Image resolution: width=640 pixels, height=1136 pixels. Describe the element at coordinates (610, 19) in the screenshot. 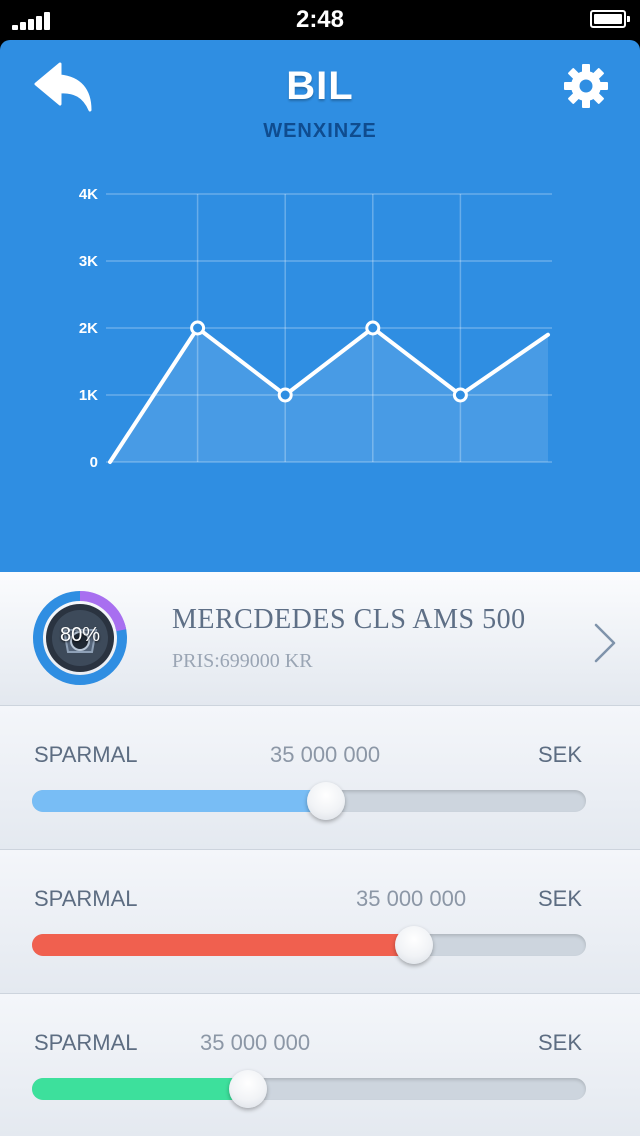

I see `battery-icon` at that location.